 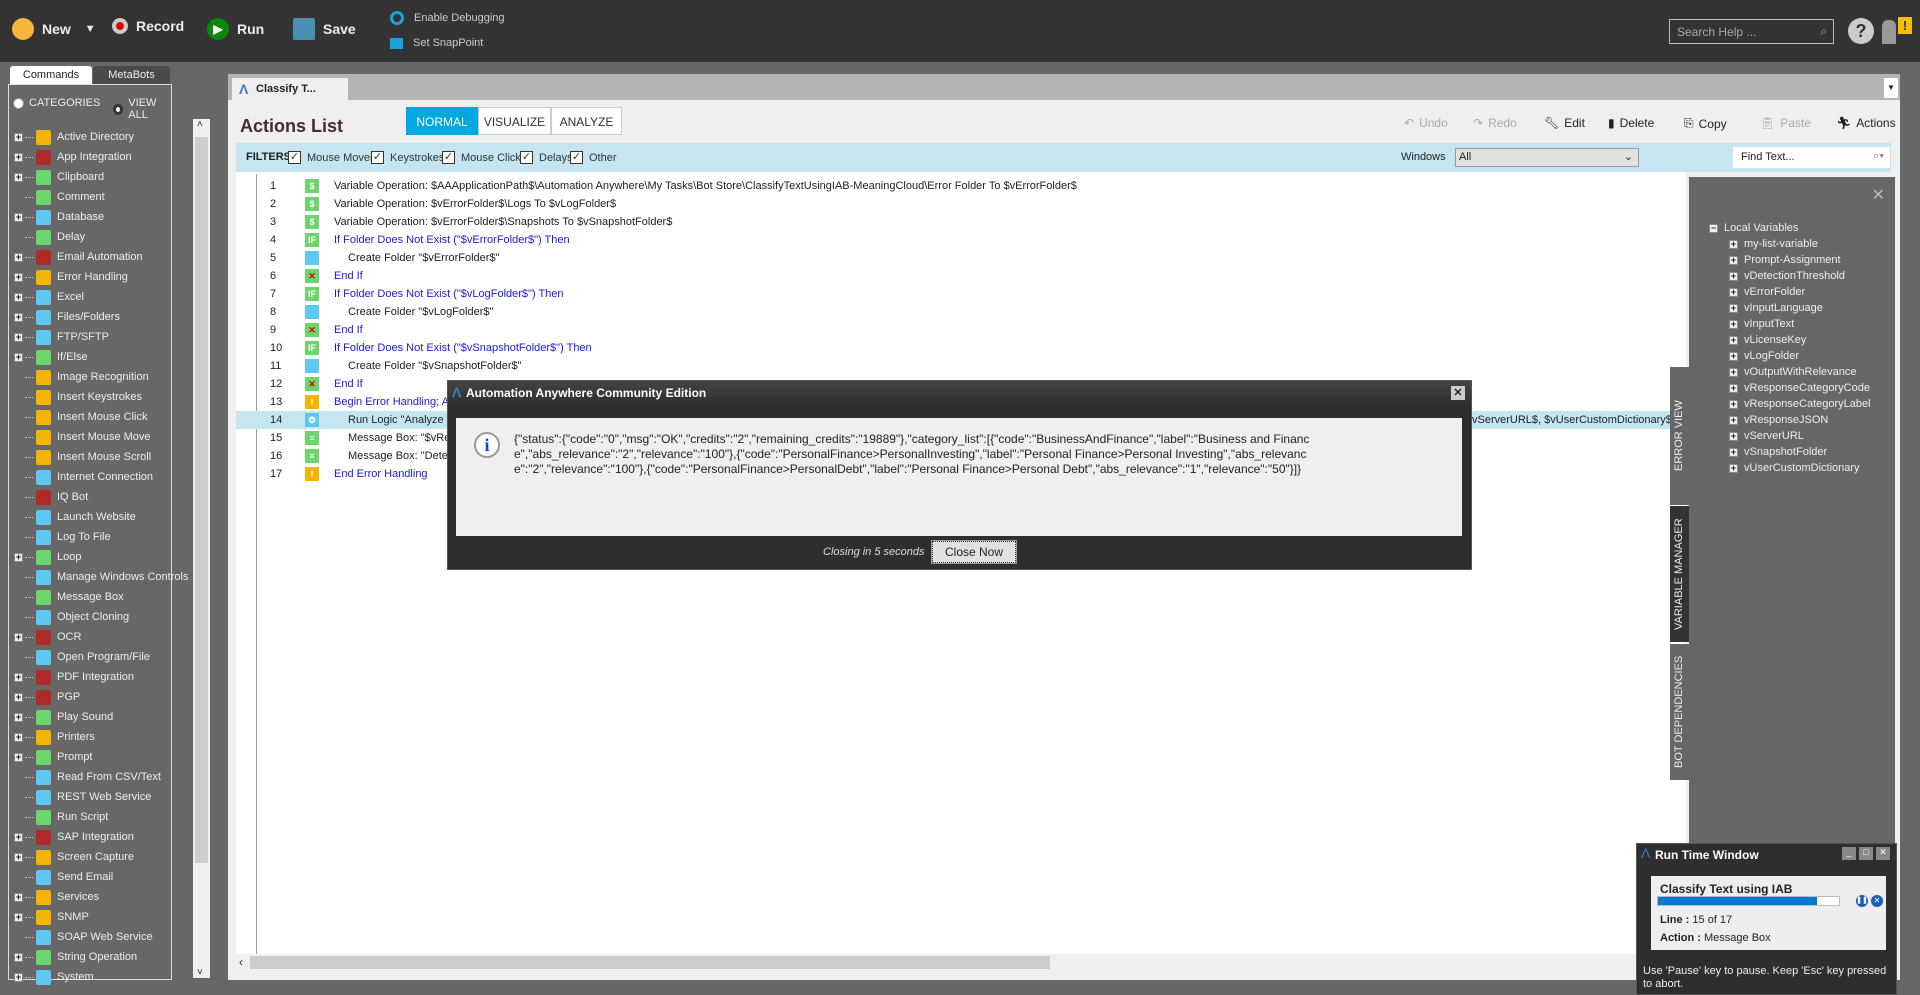 I want to click on variable-item: + vServerURL, so click(x=1766, y=436).